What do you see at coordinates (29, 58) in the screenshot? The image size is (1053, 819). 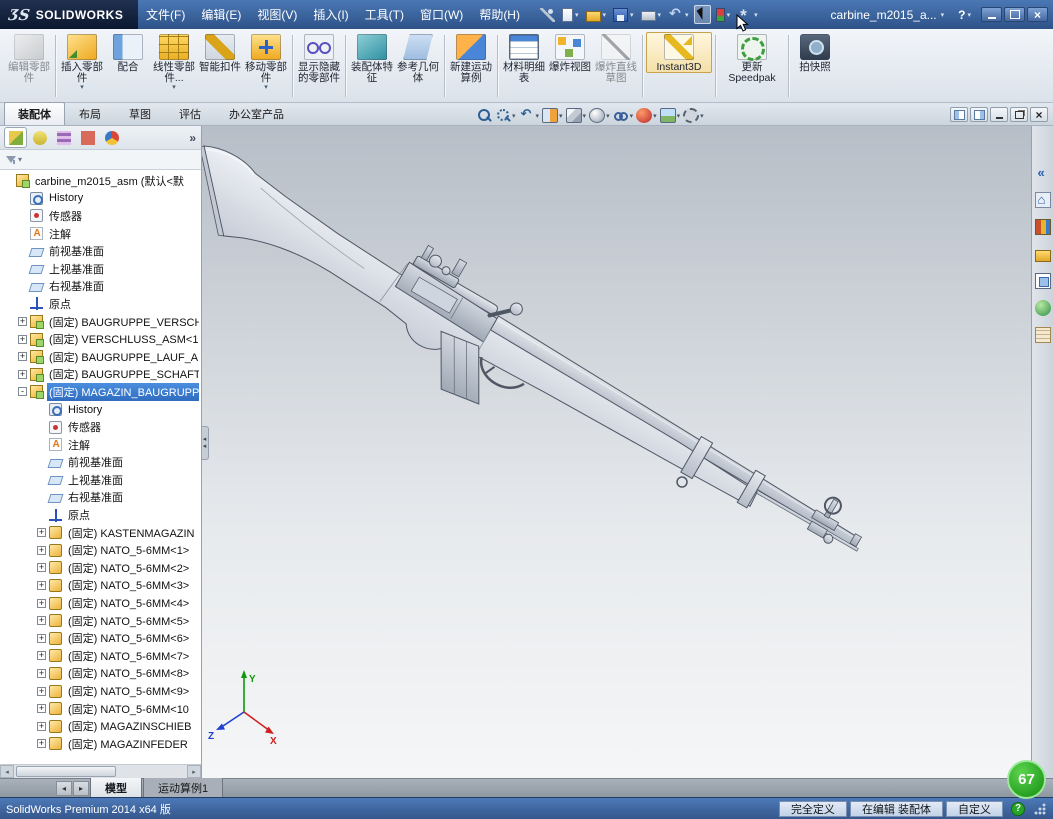 I see `ribbon-button: 编辑零部件` at bounding box center [29, 58].